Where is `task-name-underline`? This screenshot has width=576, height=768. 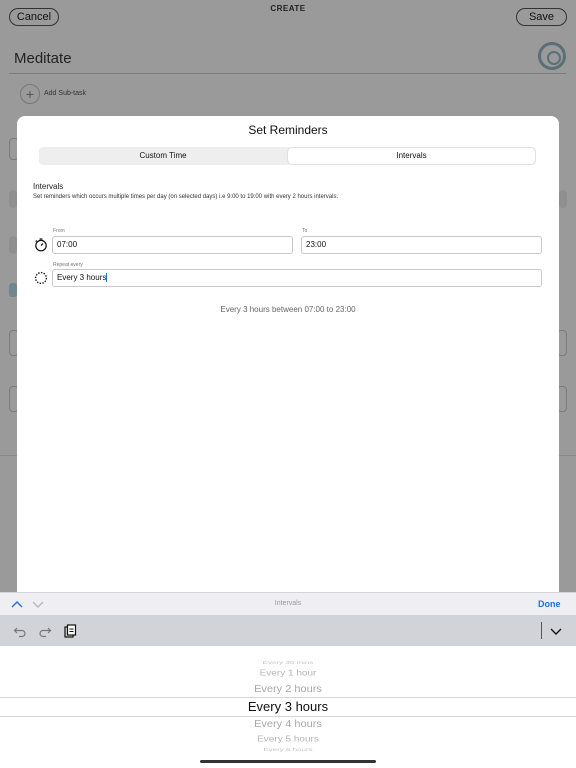 task-name-underline is located at coordinates (287, 73).